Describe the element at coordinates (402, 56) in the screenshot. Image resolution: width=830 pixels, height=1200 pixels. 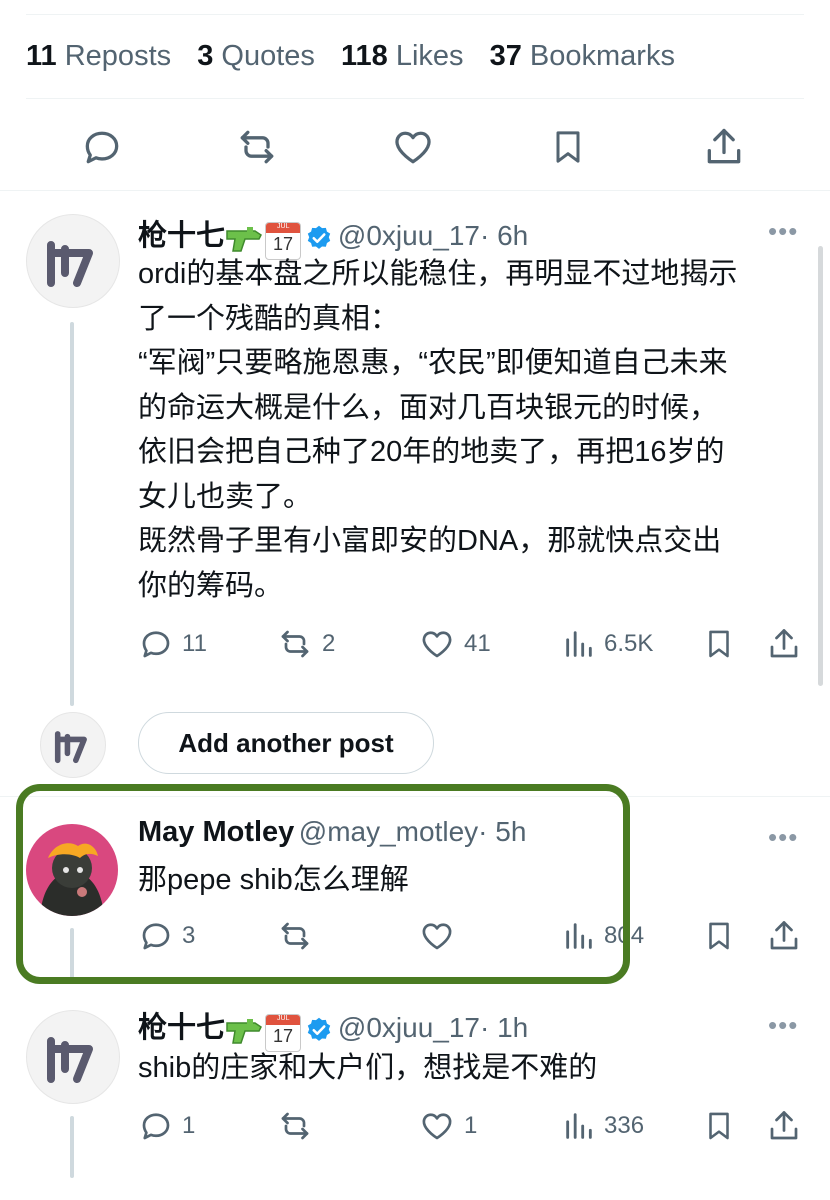
I see `likes-stat: 118 Likes` at that location.